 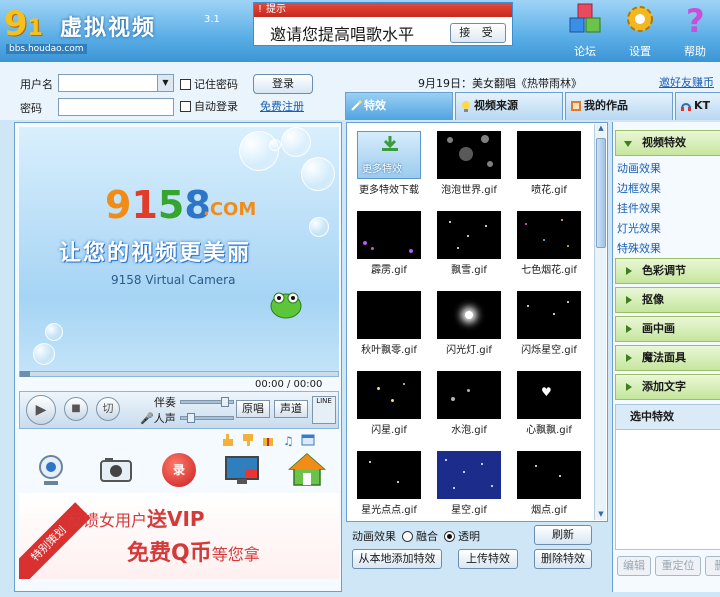 I want to click on camera-icon, so click(x=116, y=470).